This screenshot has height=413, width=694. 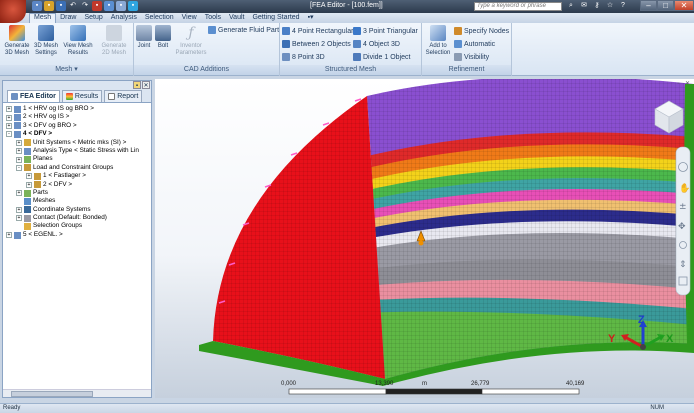 I want to click on tree-node: - 4 < DFV >, so click(x=77, y=134).